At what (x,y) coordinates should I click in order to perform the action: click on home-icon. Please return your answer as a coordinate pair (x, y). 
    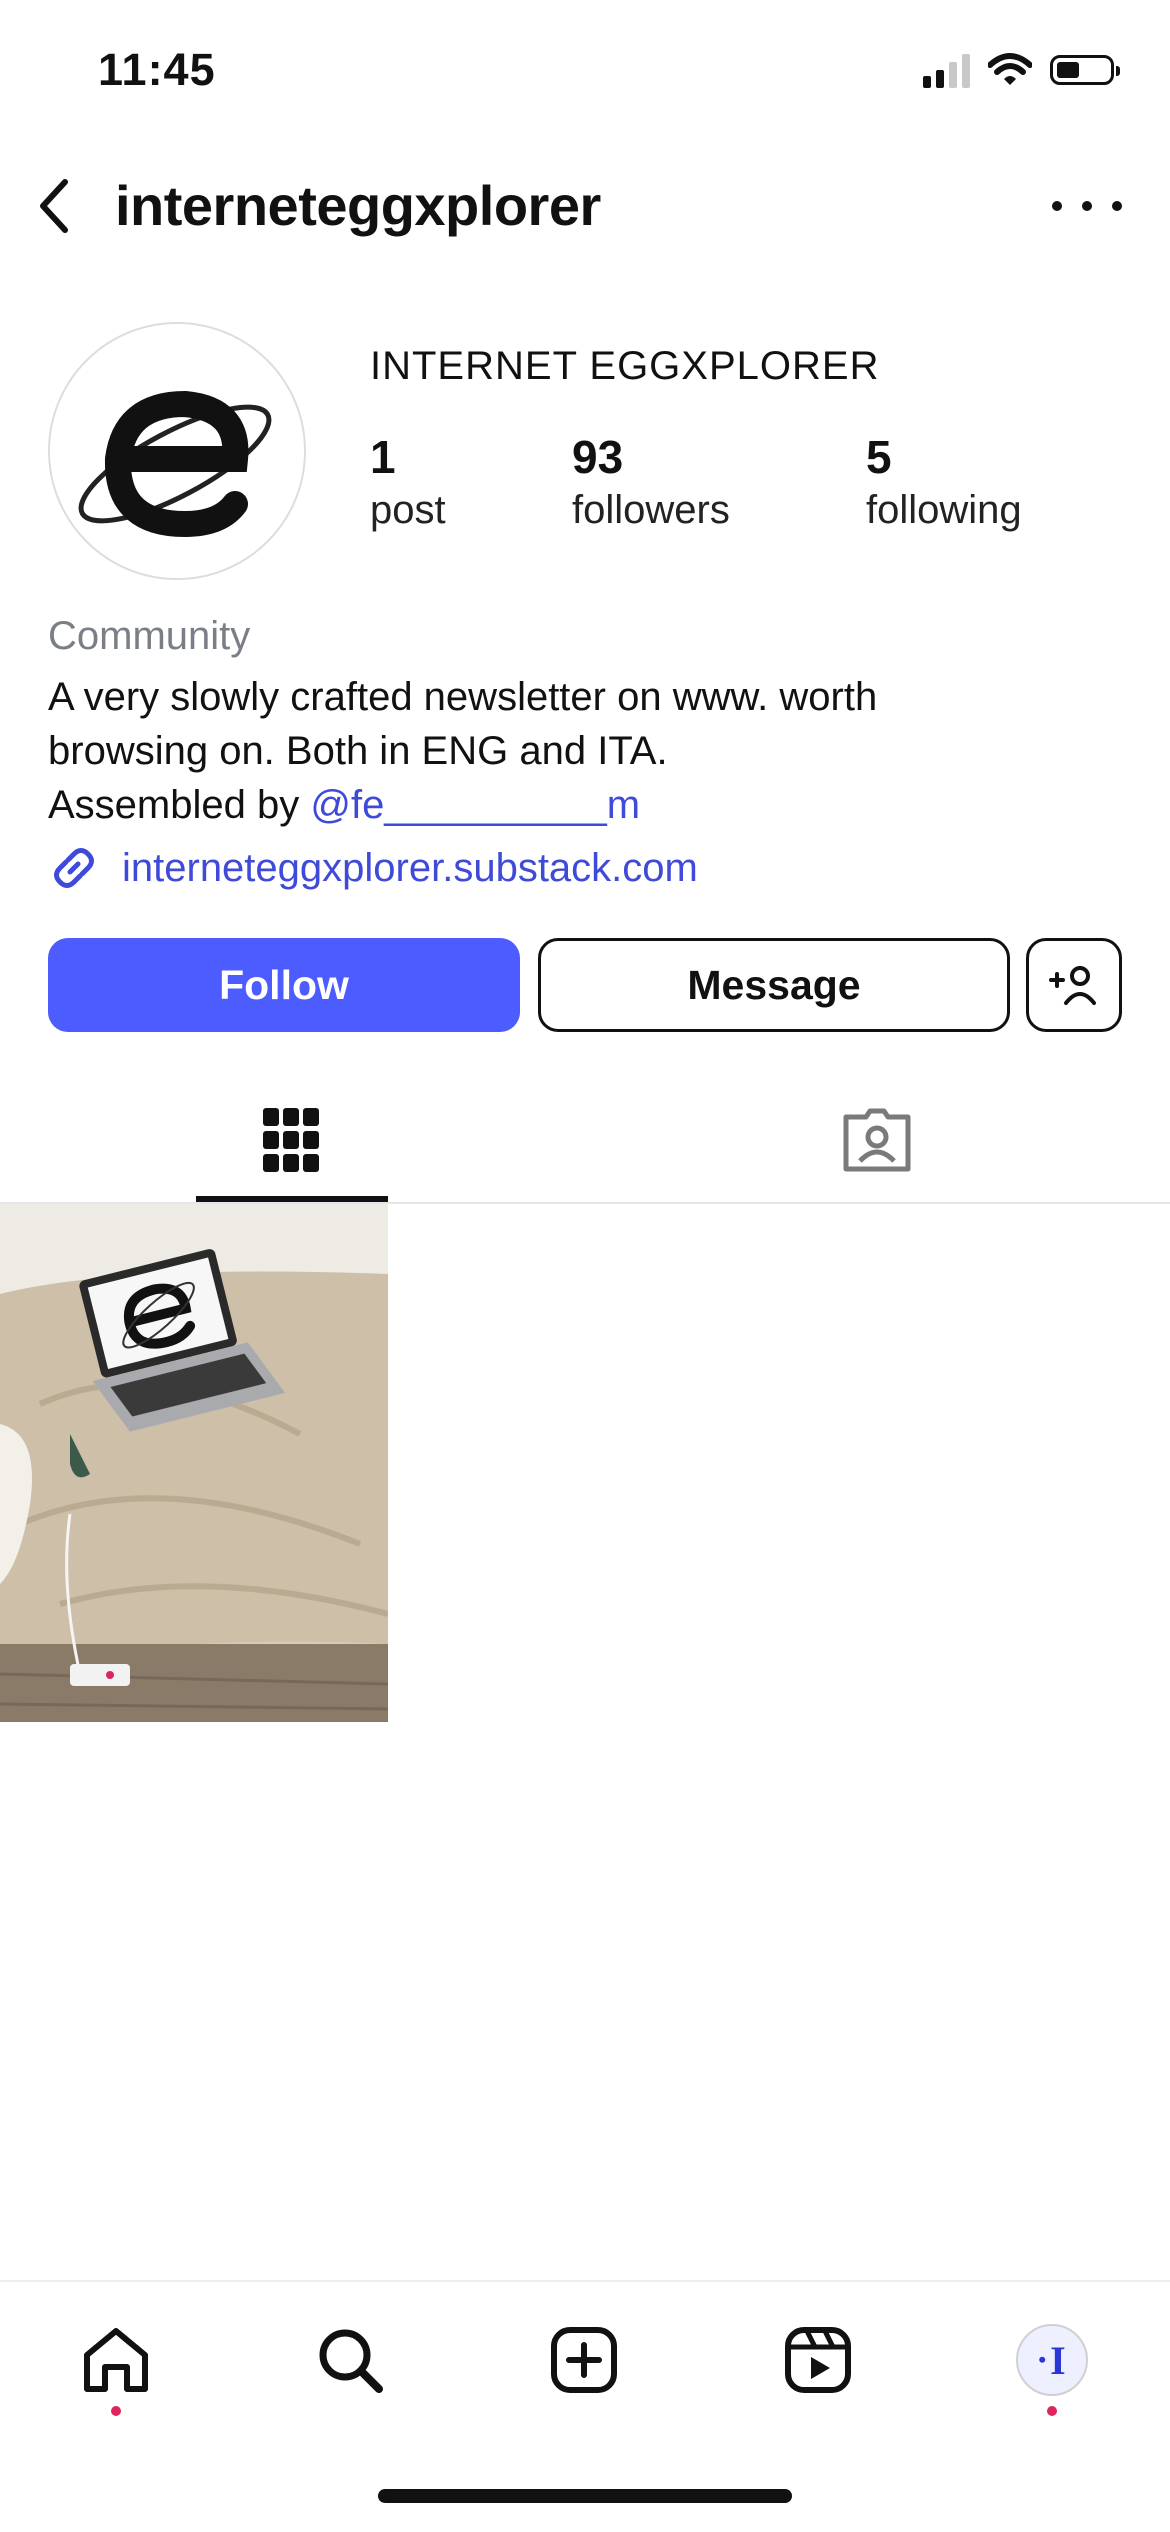
    Looking at the image, I should click on (116, 2360).